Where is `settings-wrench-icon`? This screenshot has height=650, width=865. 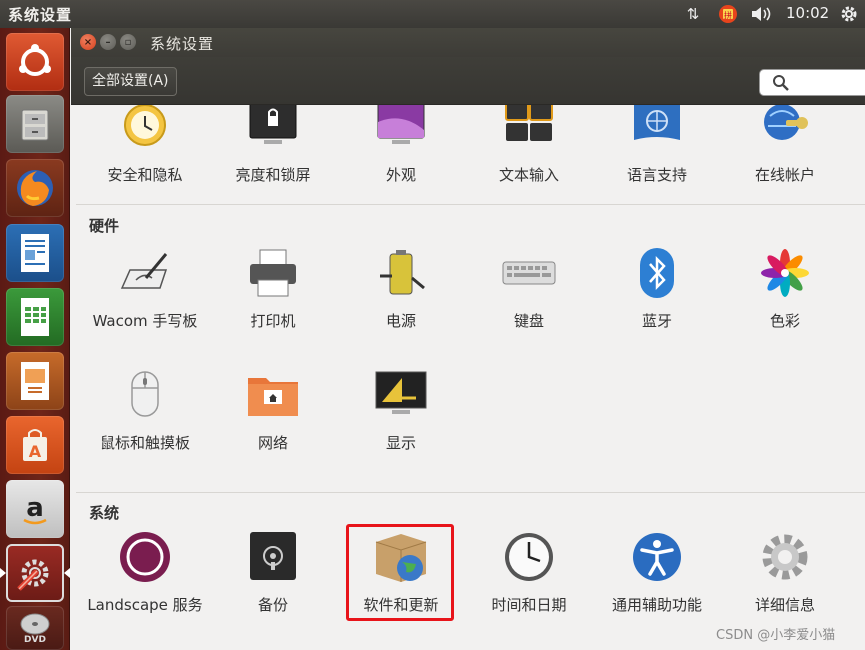 settings-wrench-icon is located at coordinates (33, 575).